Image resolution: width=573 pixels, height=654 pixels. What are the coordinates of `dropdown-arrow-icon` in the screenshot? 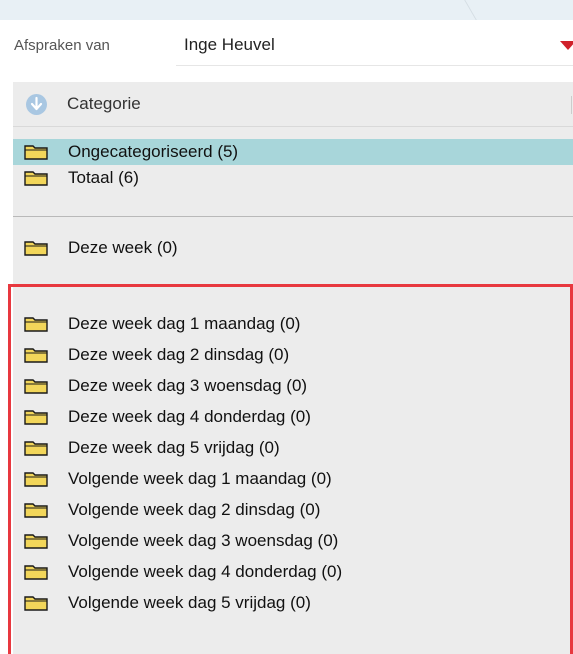 It's located at (566, 45).